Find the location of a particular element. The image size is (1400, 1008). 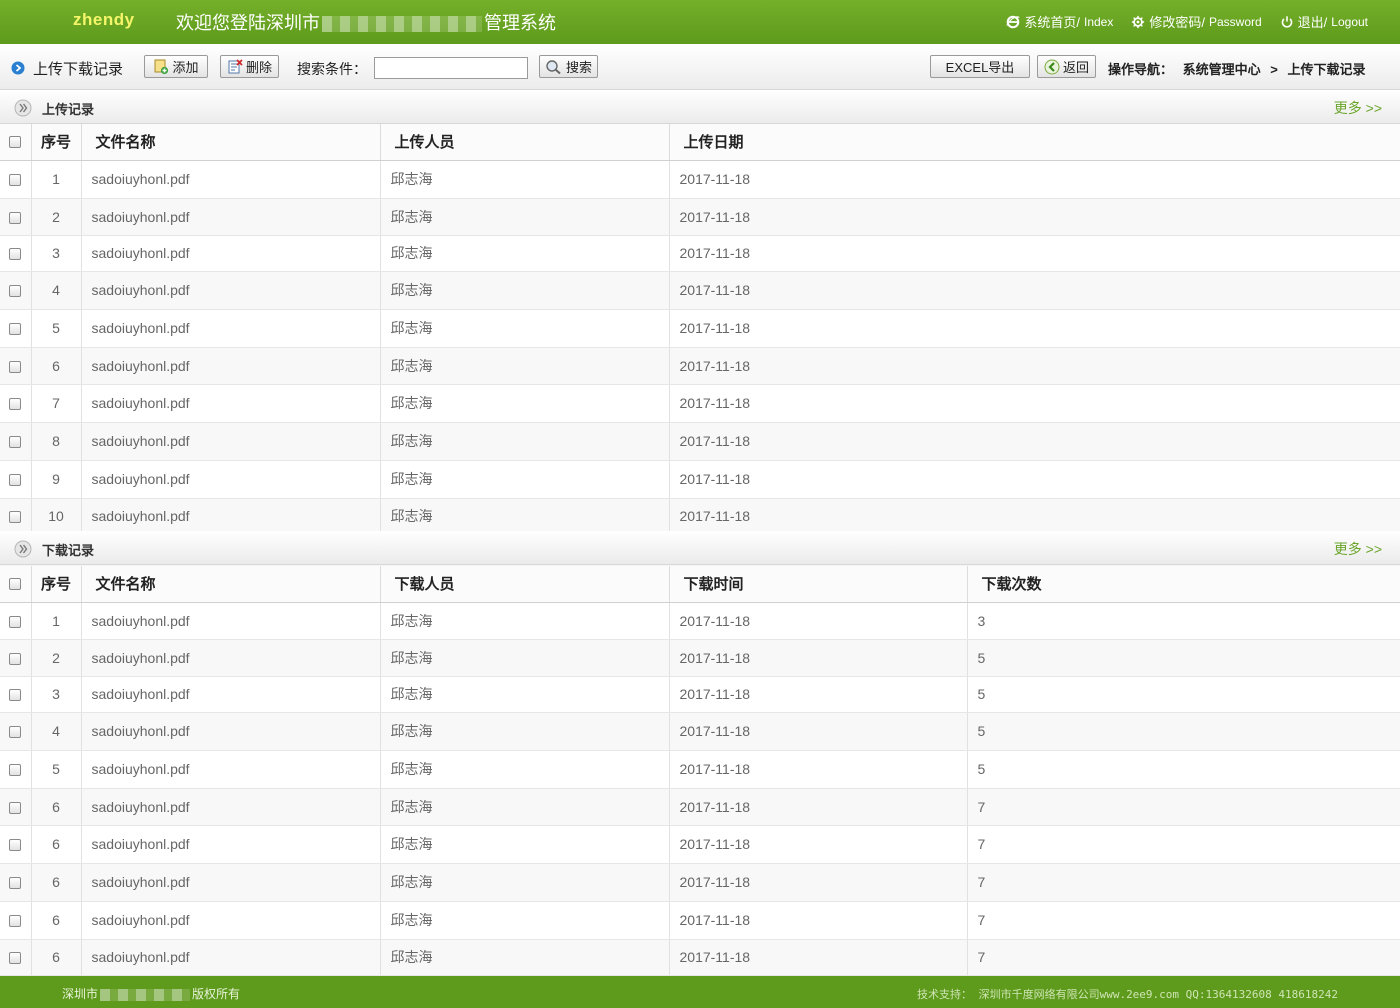

excel-export-label: EXCEL导出 is located at coordinates (980, 67).